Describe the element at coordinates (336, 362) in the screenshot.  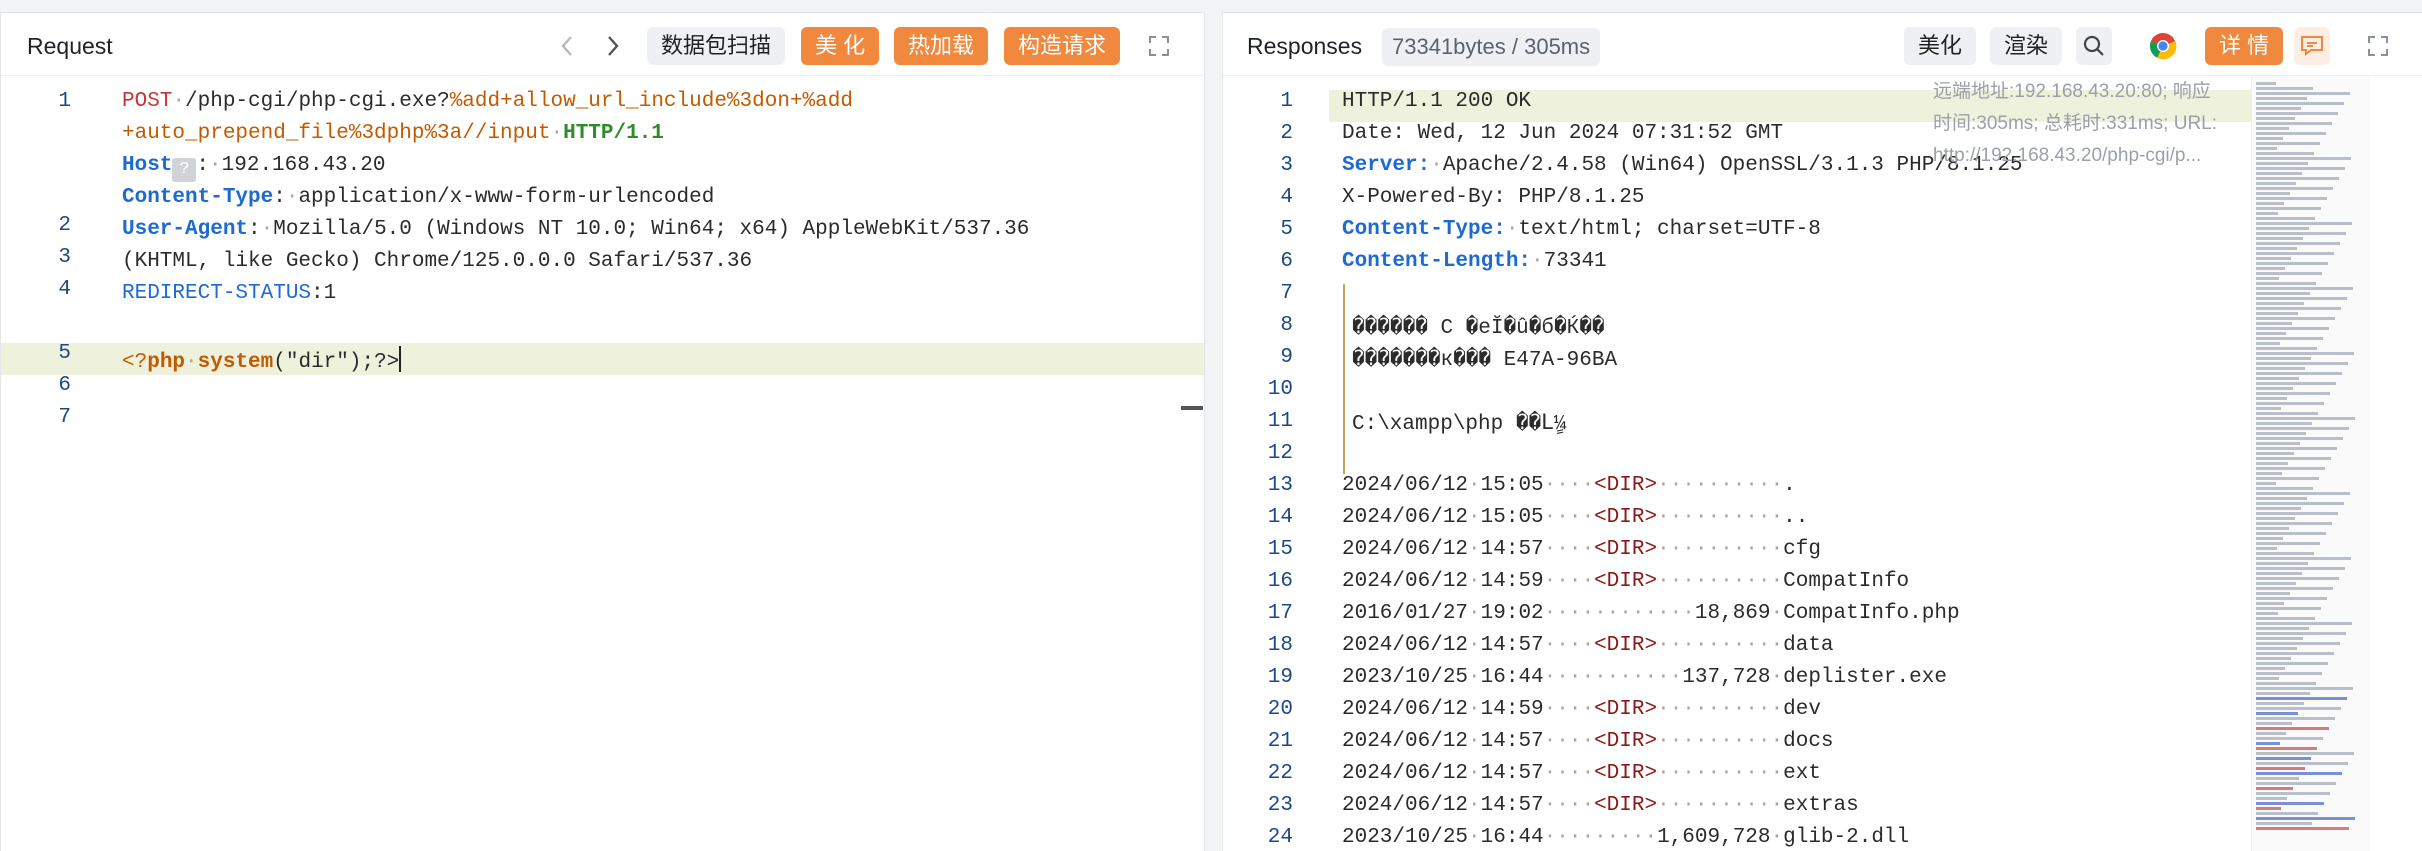
I see `php-argument: ("dir");?>` at that location.